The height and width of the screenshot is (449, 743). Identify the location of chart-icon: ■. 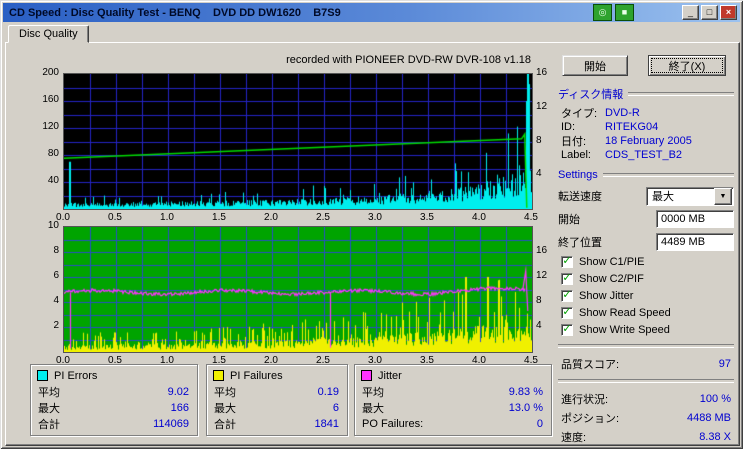
(624, 12).